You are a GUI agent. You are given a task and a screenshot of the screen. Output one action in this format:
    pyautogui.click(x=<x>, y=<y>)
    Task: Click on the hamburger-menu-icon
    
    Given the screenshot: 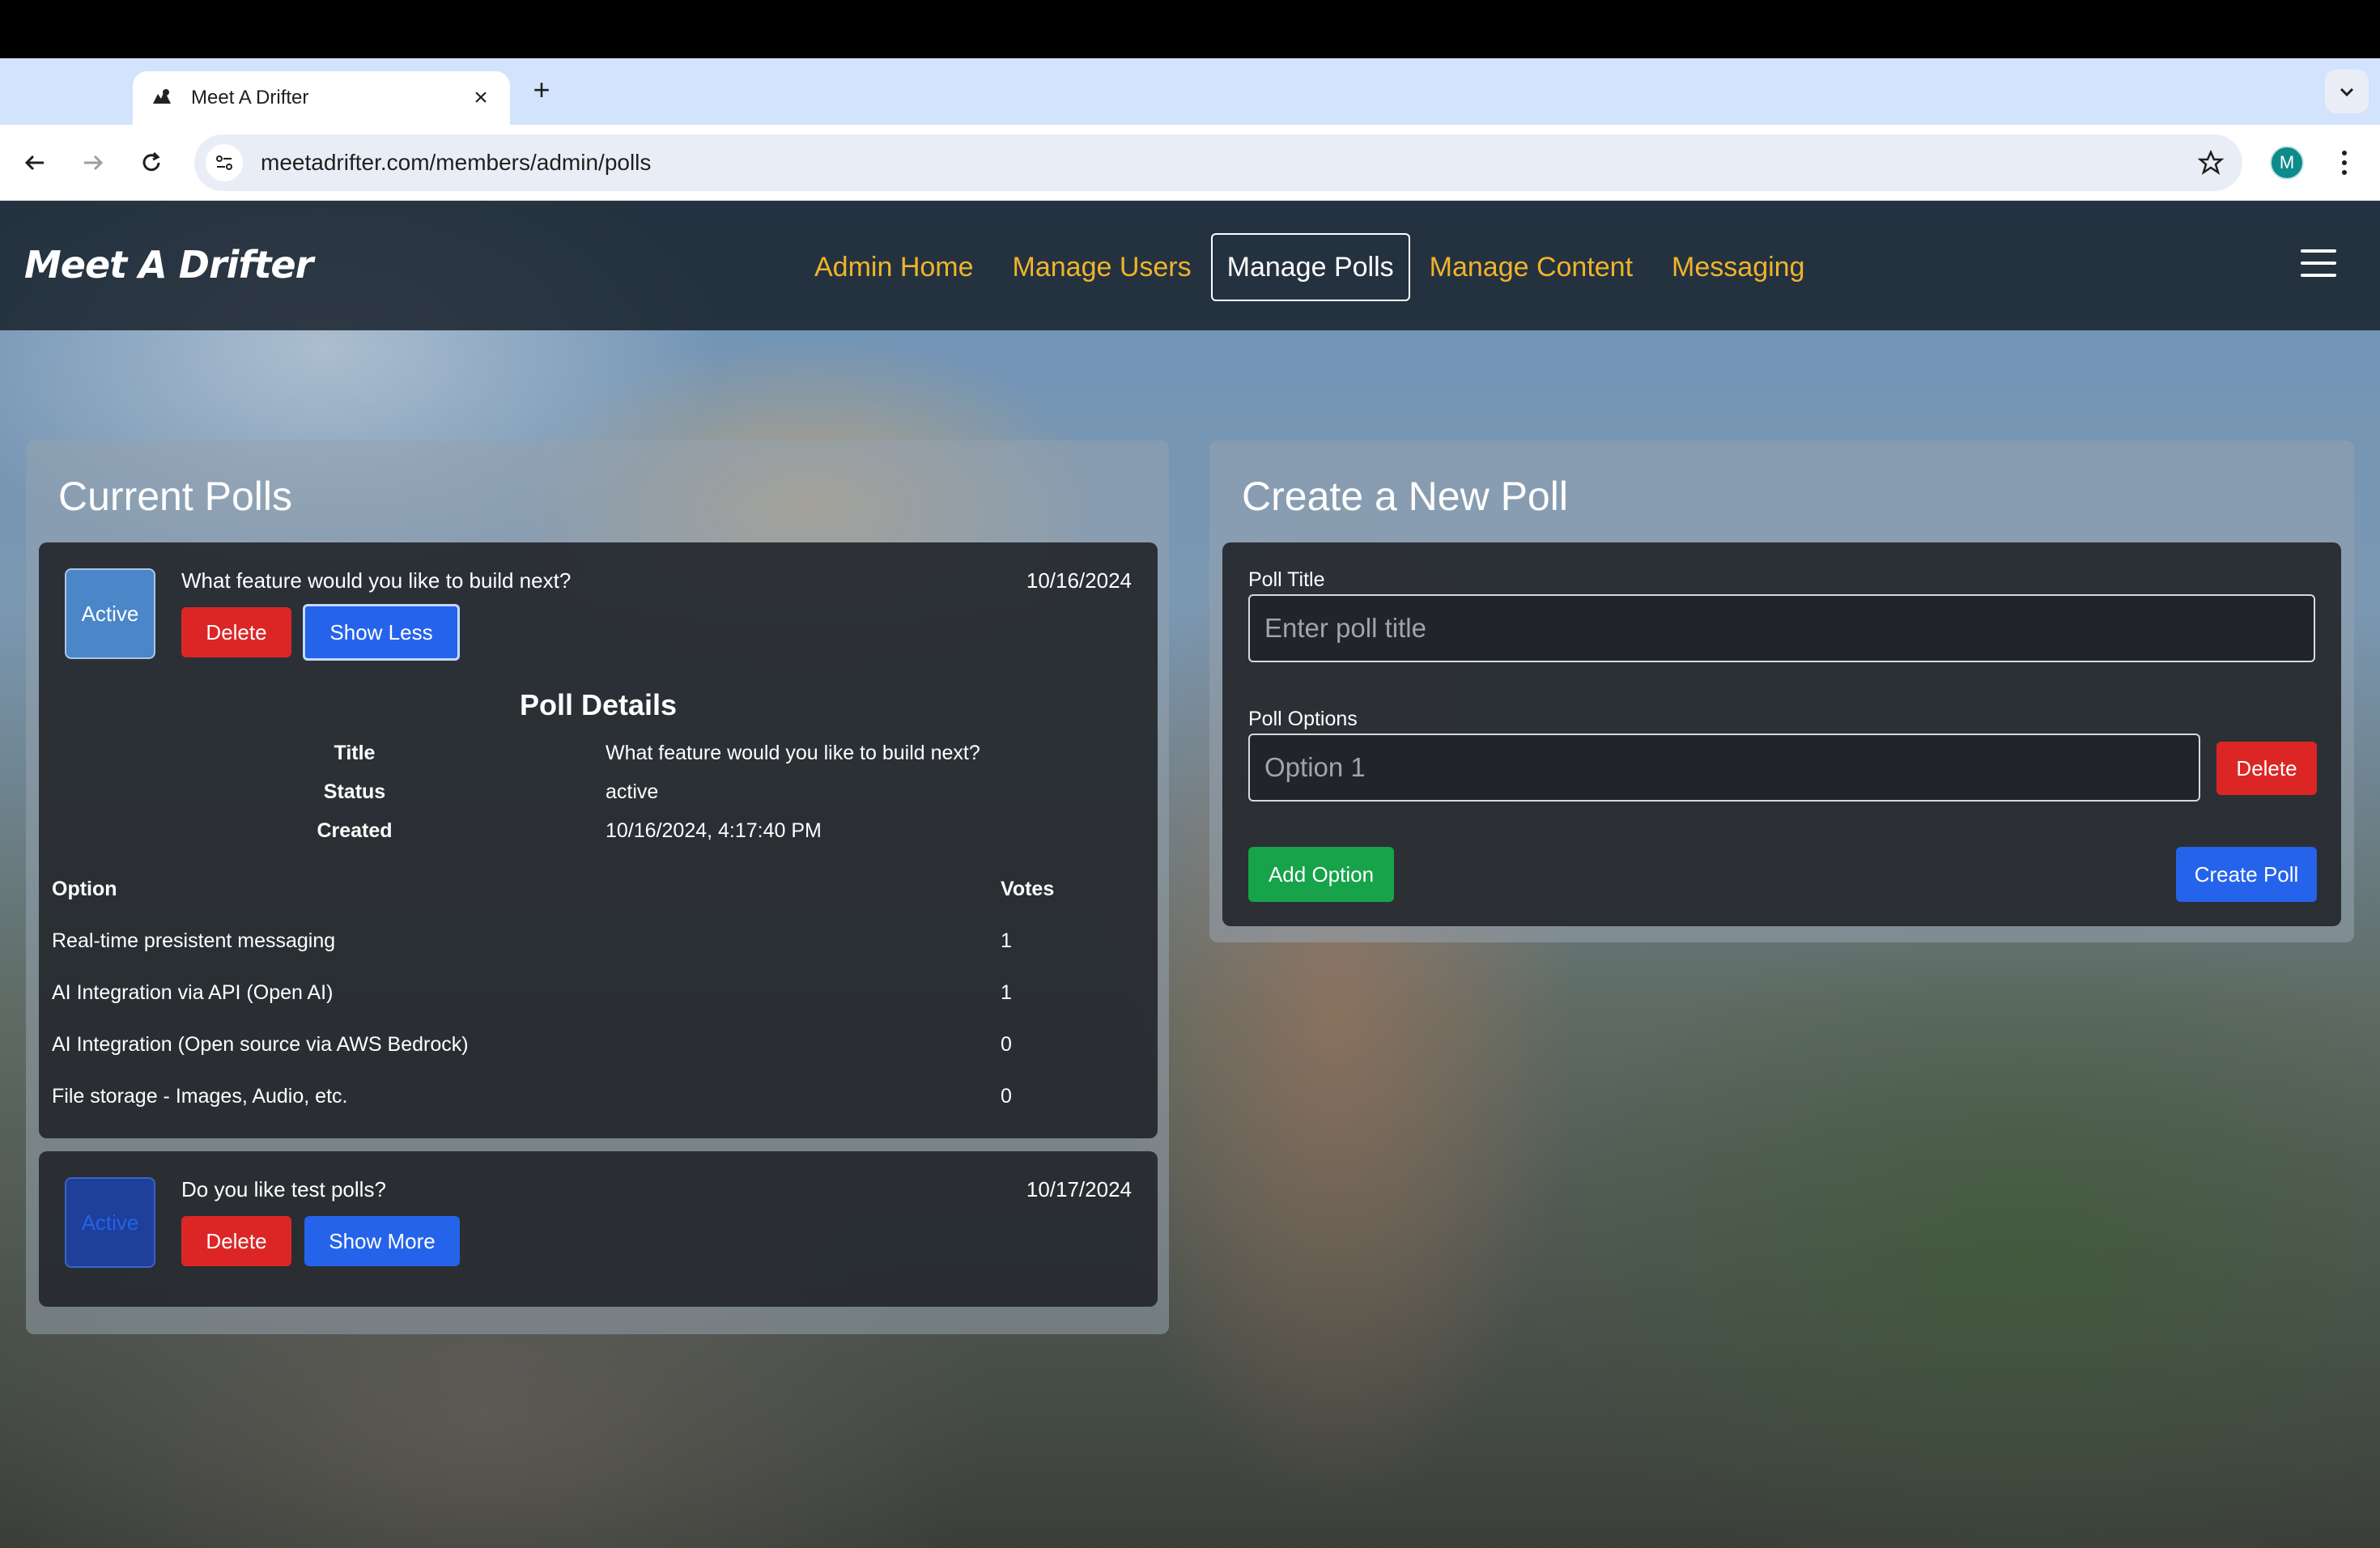 What is the action you would take?
    pyautogui.click(x=2318, y=263)
    